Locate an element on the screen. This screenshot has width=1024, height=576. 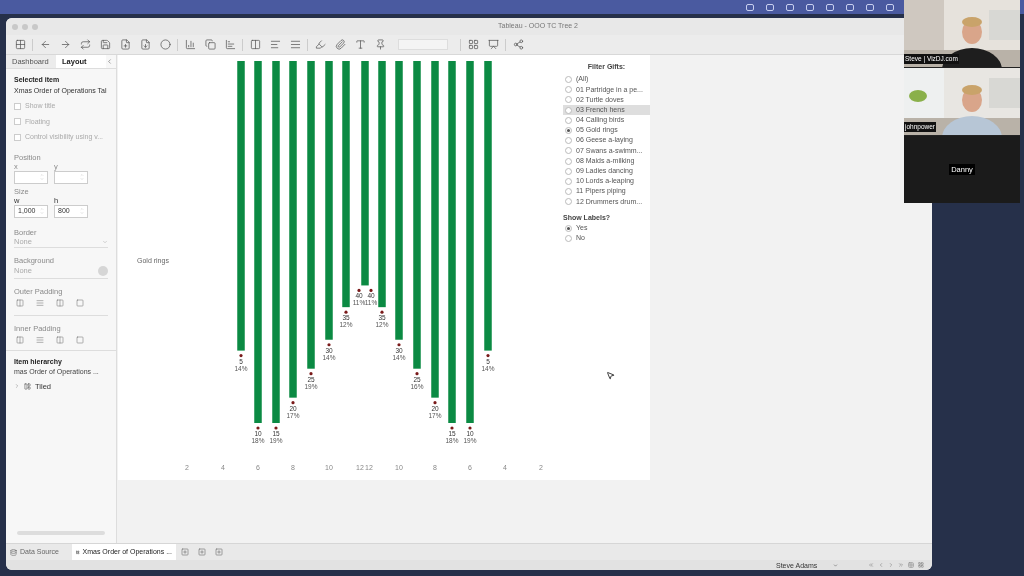
mouse-pointer-icon is located at coordinates (610, 375).